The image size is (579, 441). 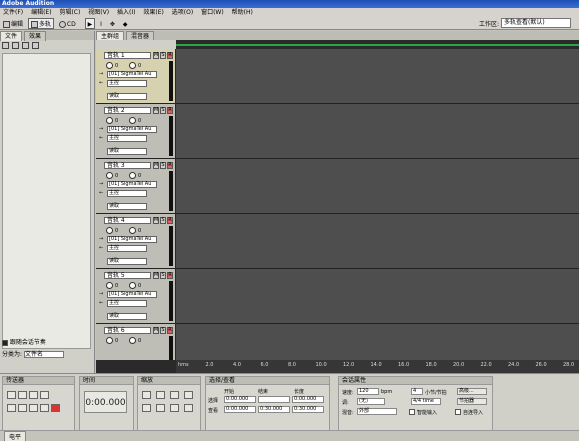 What do you see at coordinates (308, 399) in the screenshot?
I see `selection-length-field: 0:00.000` at bounding box center [308, 399].